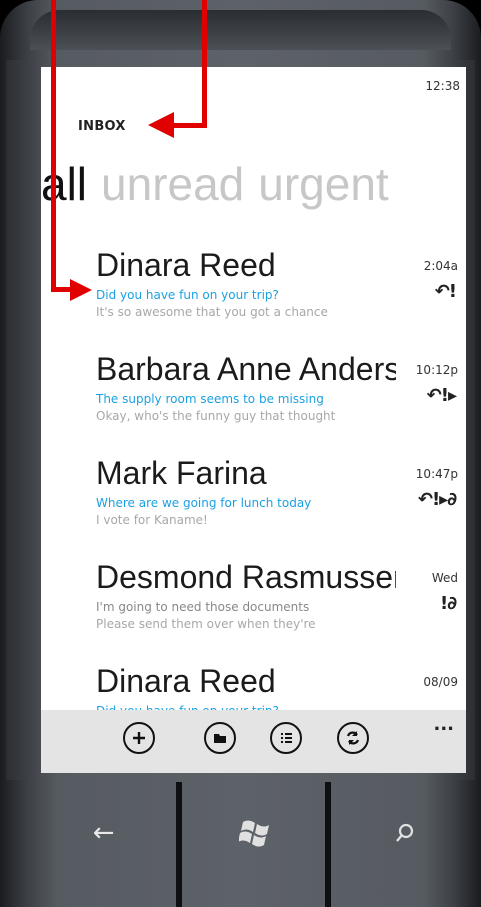 Image resolution: width=481 pixels, height=907 pixels. What do you see at coordinates (152, 520) in the screenshot?
I see `message-preview: I vote for Kaname!` at bounding box center [152, 520].